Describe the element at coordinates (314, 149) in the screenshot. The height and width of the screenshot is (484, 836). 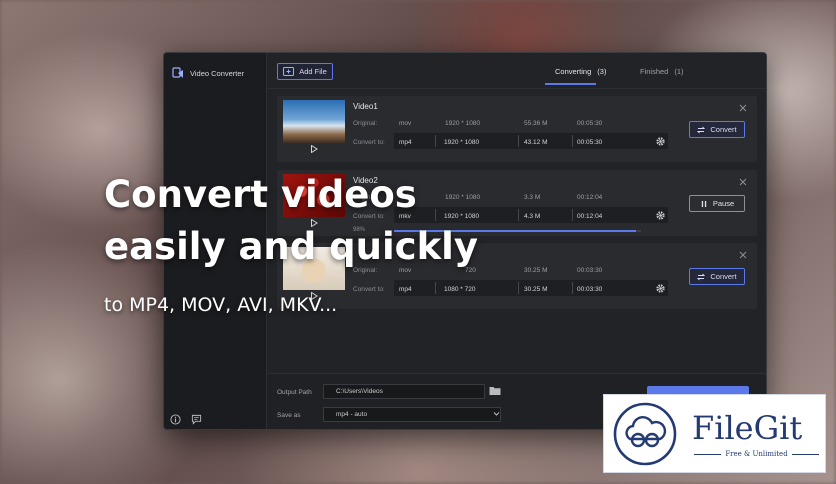
I see `play-icon` at that location.